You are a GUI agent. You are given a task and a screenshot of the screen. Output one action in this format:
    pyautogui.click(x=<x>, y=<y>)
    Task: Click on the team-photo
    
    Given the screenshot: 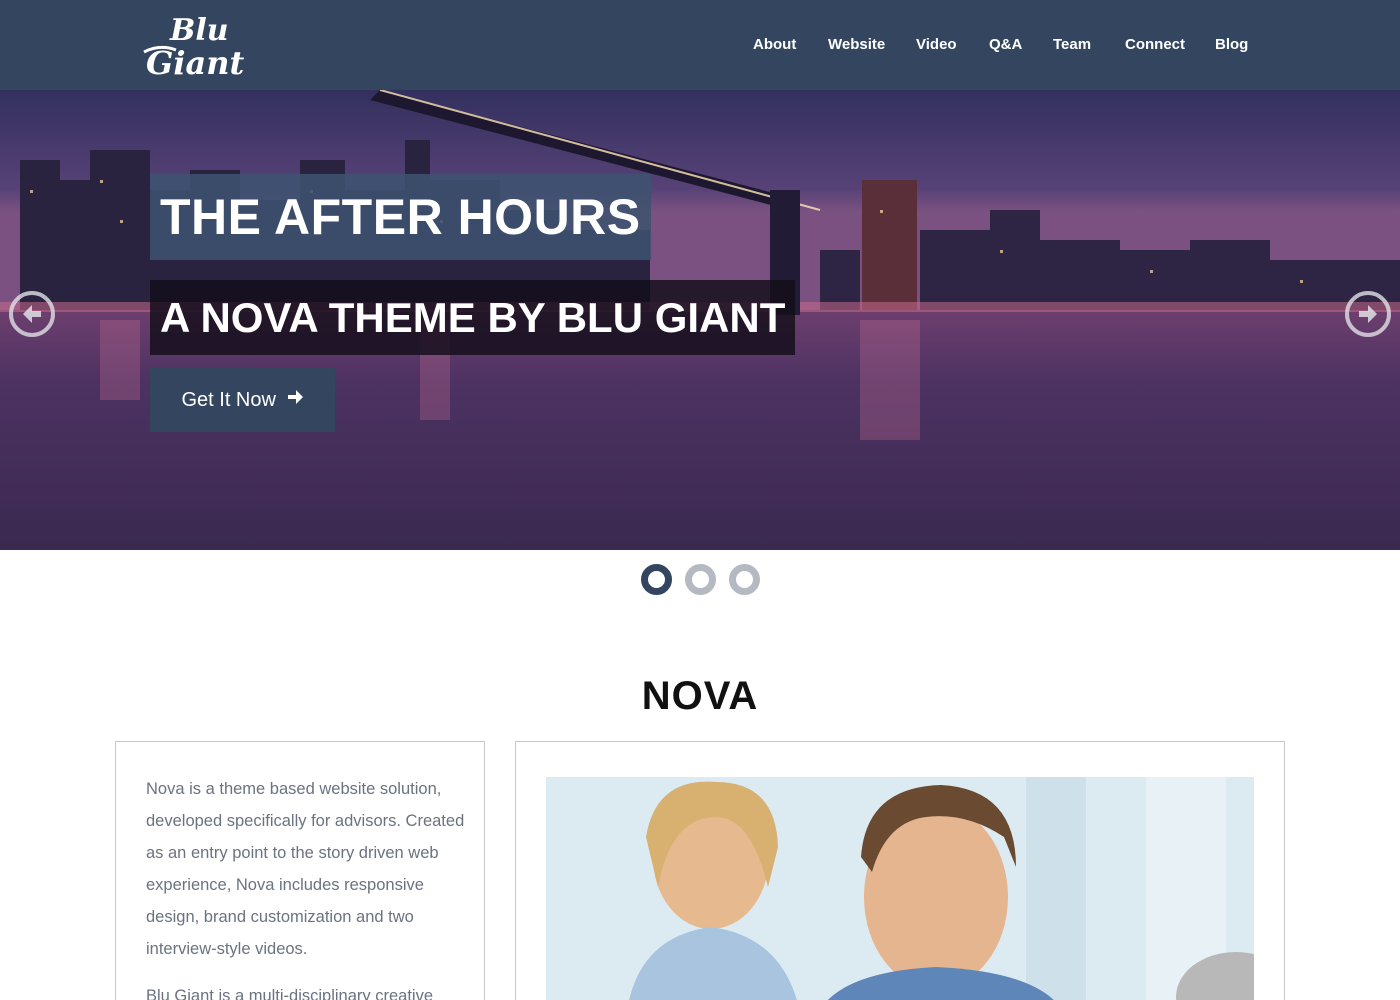 What is the action you would take?
    pyautogui.click(x=900, y=888)
    